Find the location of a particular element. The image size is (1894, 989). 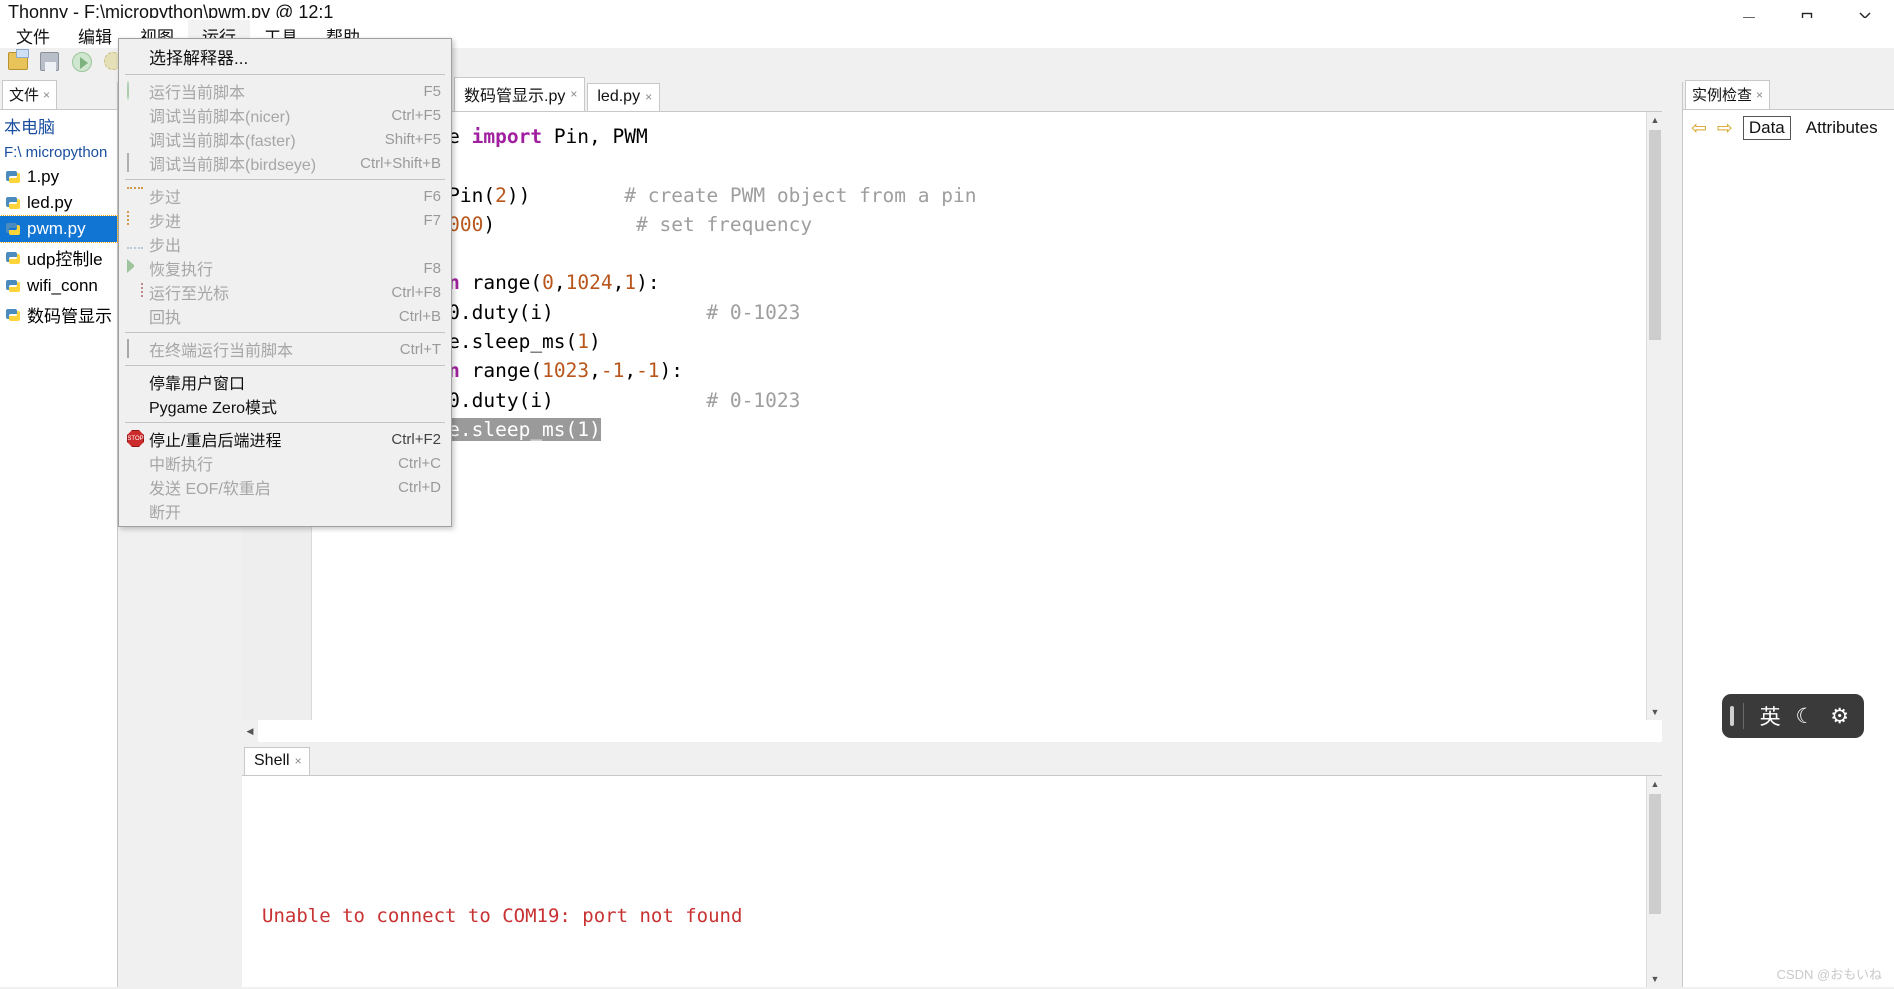

object-inspector-pane: 实例检查 × ⇦ ⇨ Data Attributes is located at coordinates (1788, 533).